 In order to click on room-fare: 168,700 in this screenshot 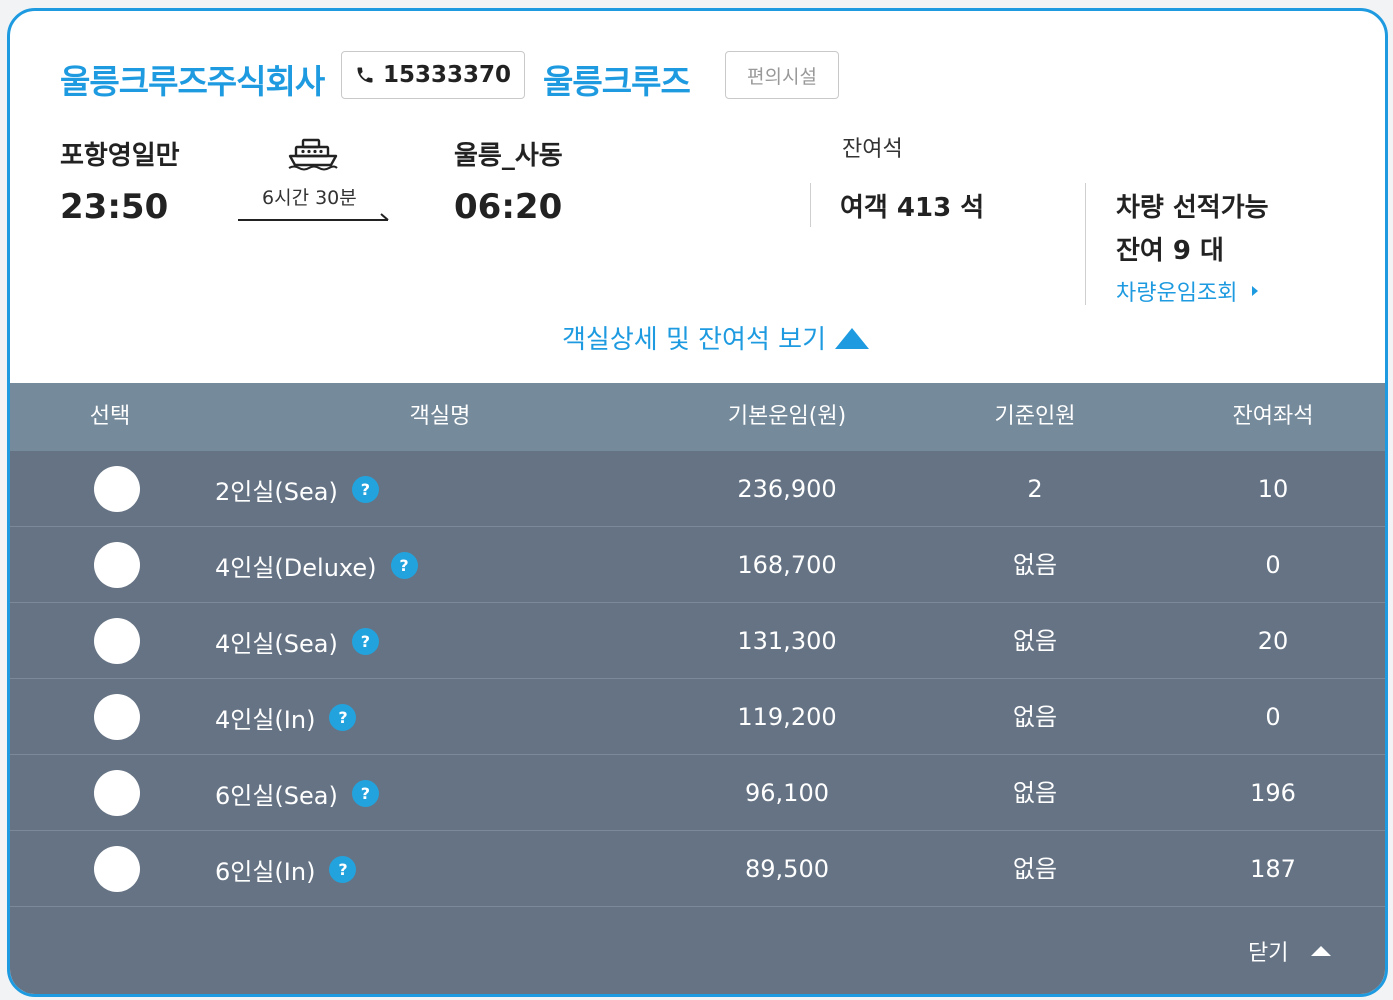, I will do `click(787, 565)`.